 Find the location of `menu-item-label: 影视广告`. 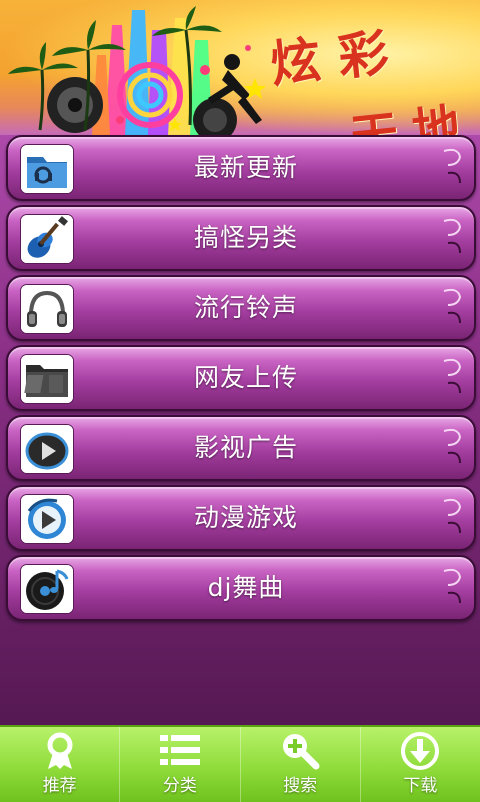

menu-item-label: 影视广告 is located at coordinates (245, 447).